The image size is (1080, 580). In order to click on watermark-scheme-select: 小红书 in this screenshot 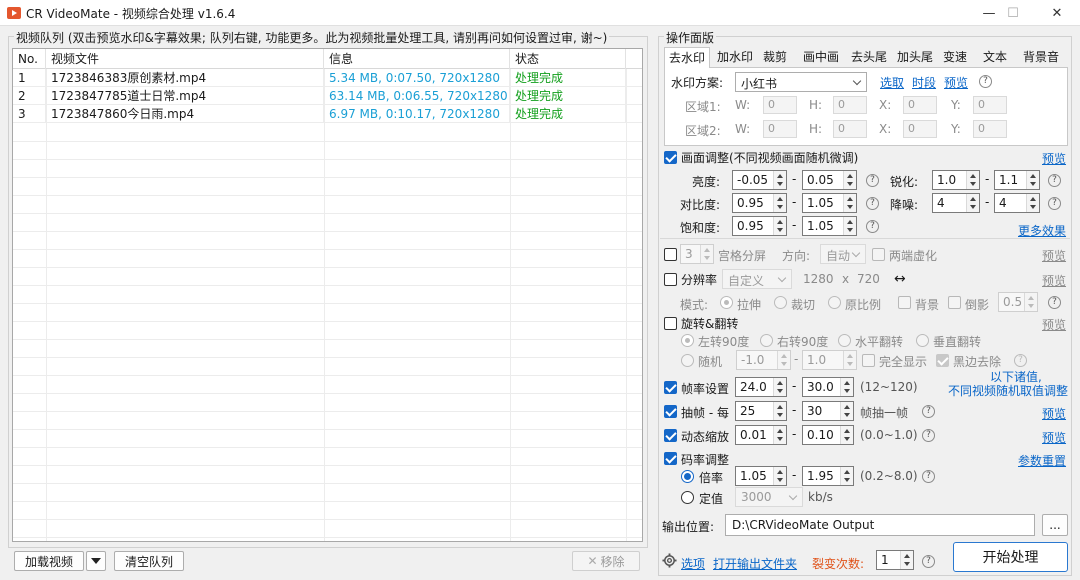, I will do `click(801, 82)`.